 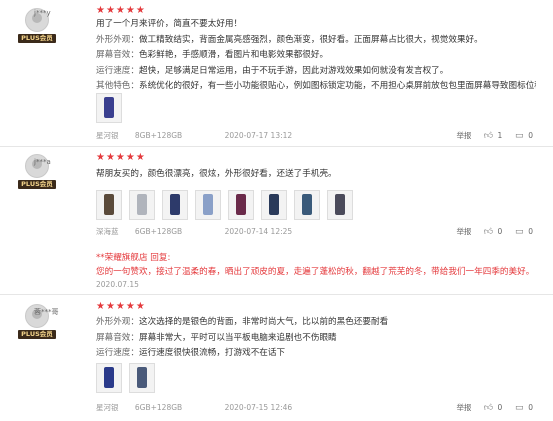 I want to click on review-label: 其他特色：, so click(x=117, y=86).